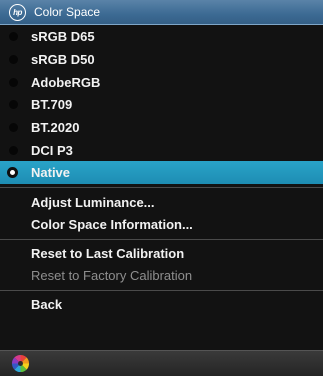 Image resolution: width=323 pixels, height=376 pixels. Describe the element at coordinates (161, 304) in the screenshot. I see `back-item: Back` at that location.